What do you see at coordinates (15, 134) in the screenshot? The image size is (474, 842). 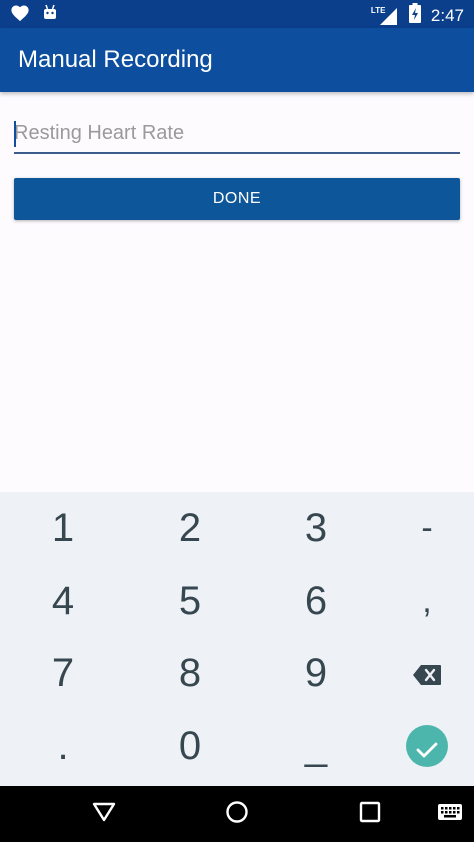 I see `text-caret` at bounding box center [15, 134].